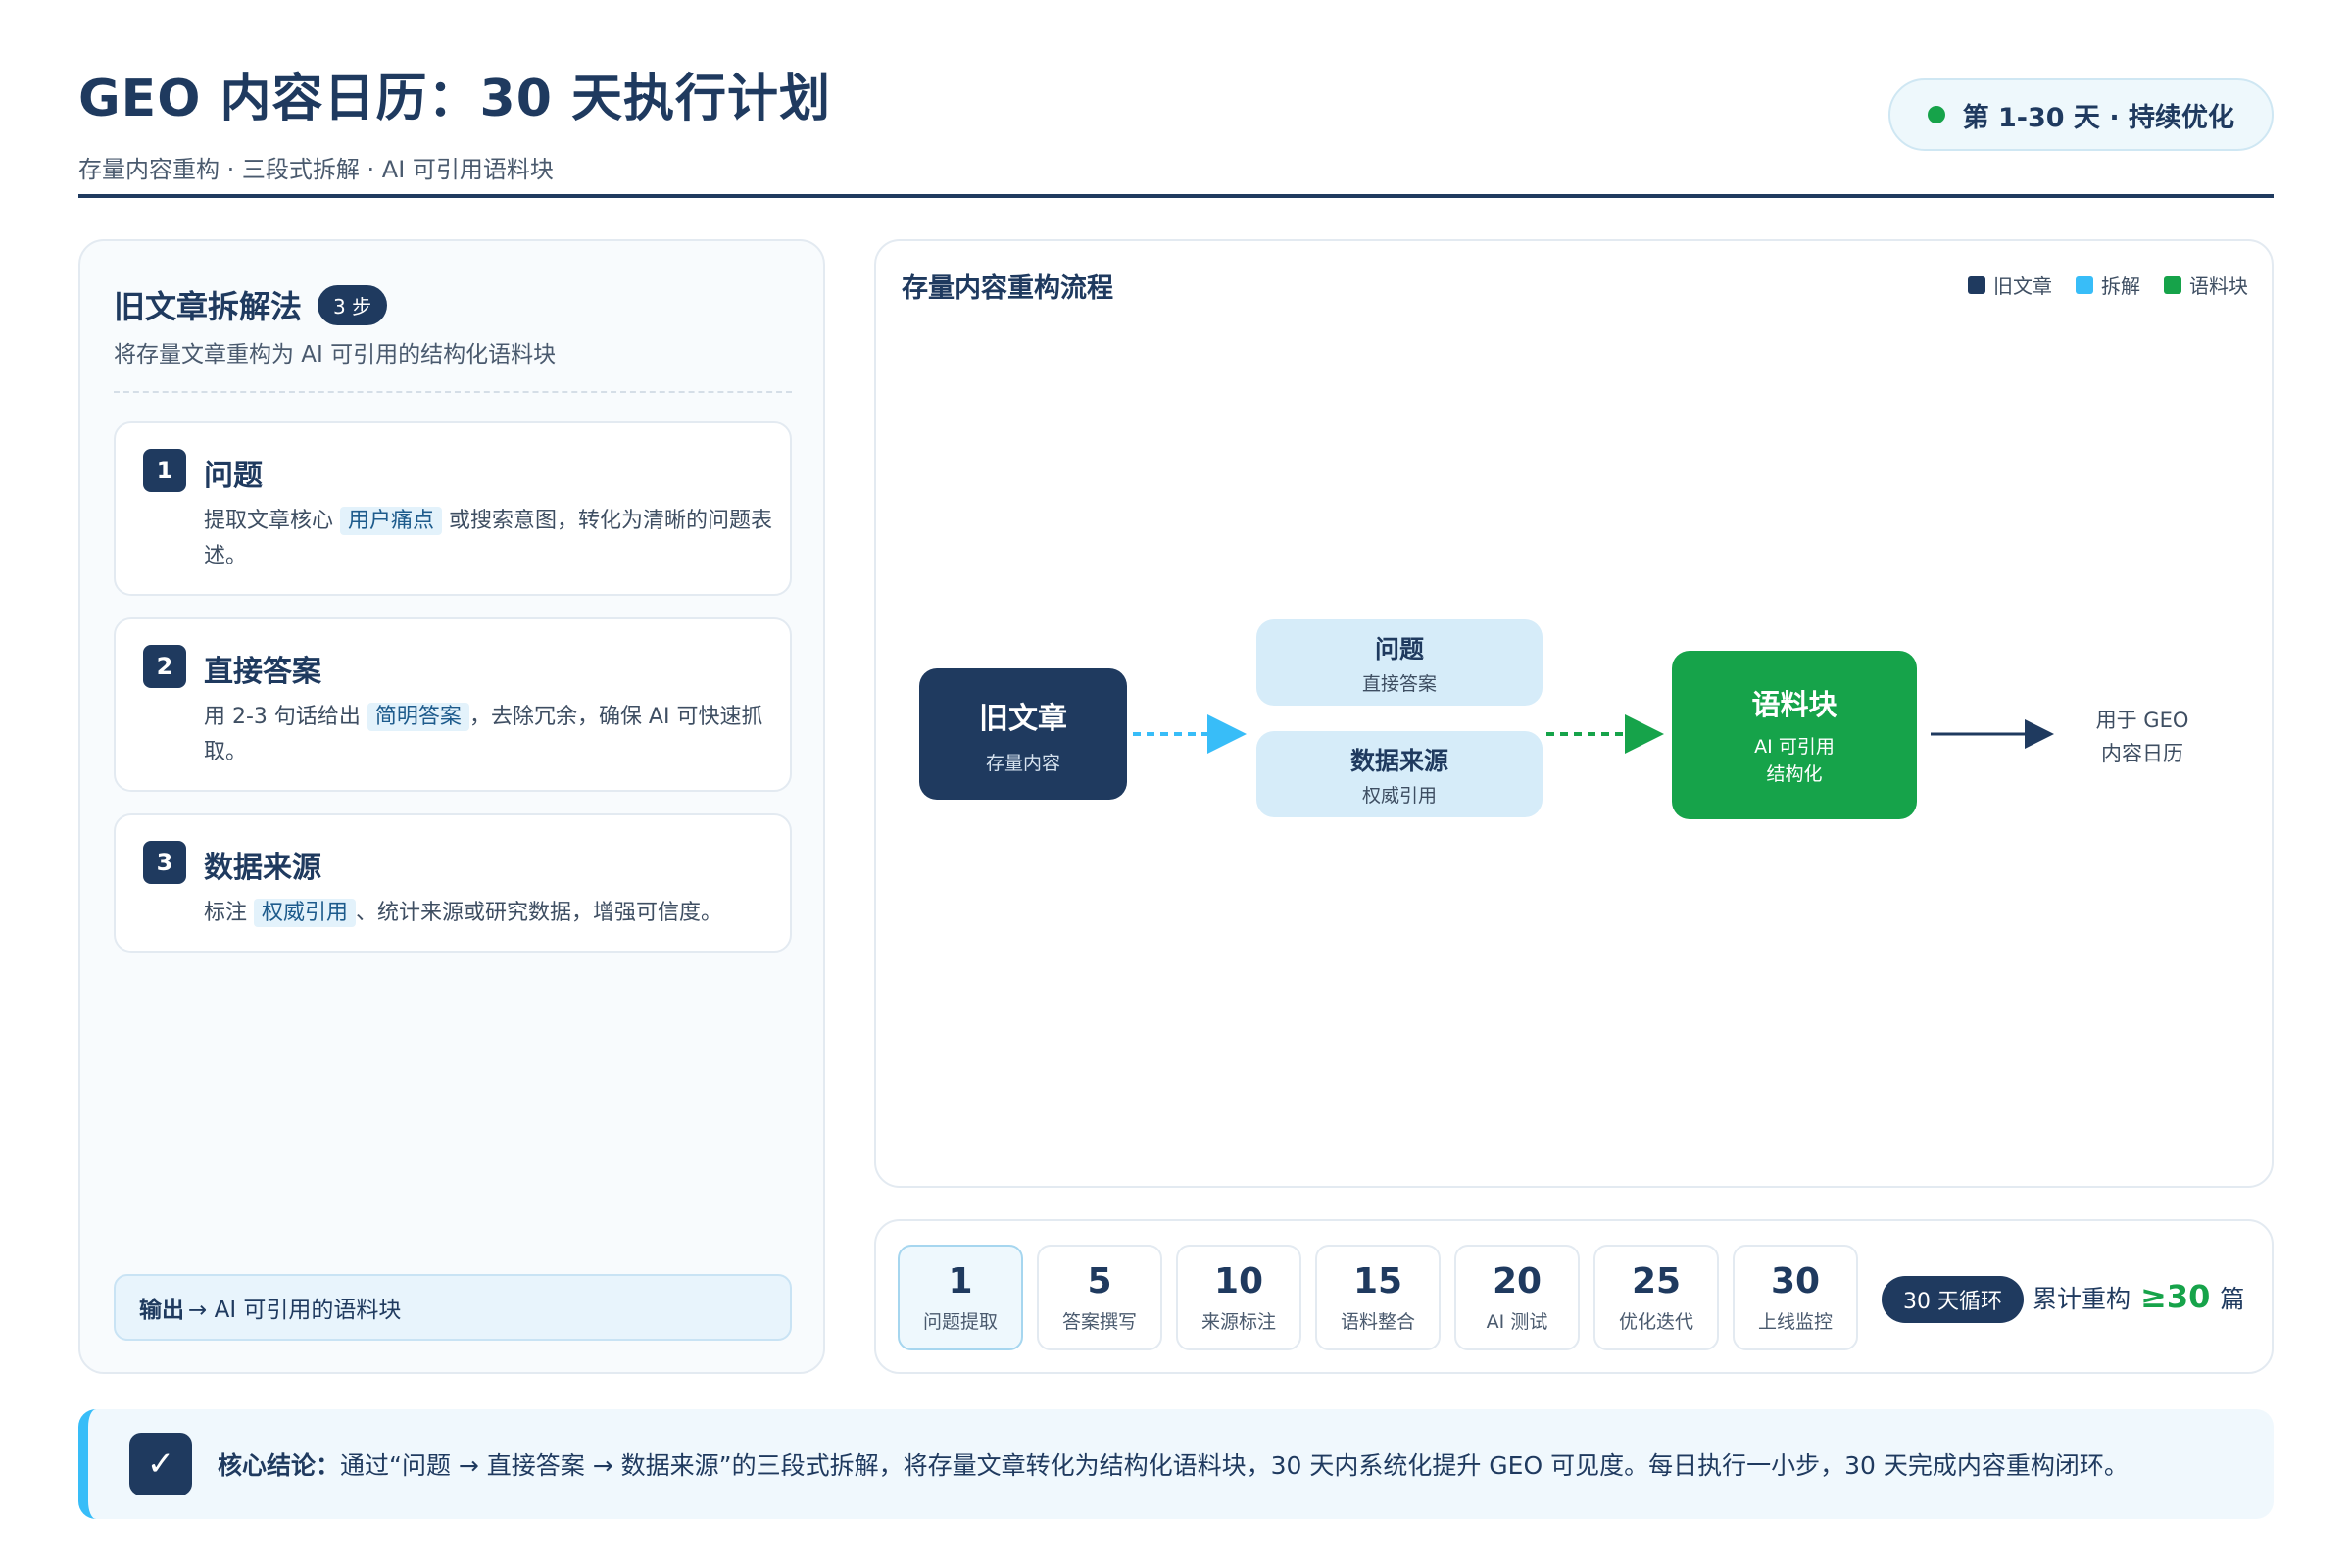 This screenshot has width=2352, height=1568. I want to click on method-description: 将存量文章重构为 AI 可引用的结构化语料块, so click(335, 355).